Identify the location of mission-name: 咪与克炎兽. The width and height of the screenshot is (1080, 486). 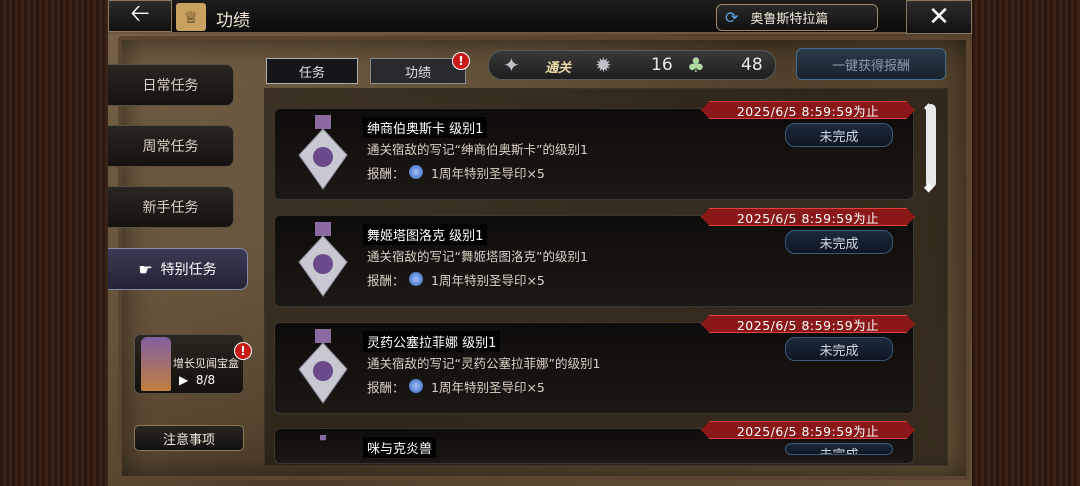
(400, 447).